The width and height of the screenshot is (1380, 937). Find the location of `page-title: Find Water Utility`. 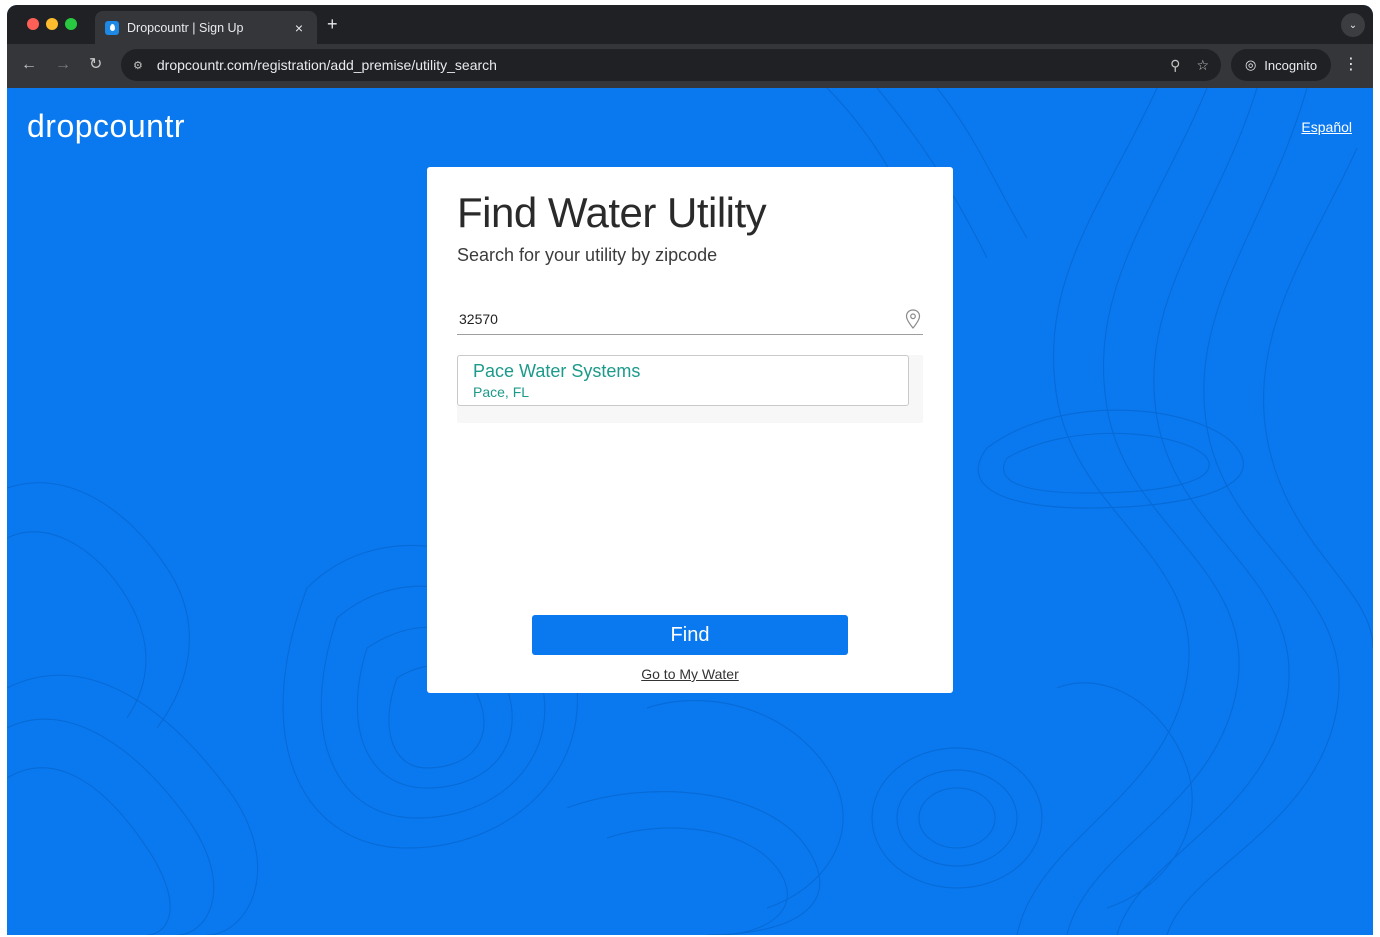

page-title: Find Water Utility is located at coordinates (612, 212).